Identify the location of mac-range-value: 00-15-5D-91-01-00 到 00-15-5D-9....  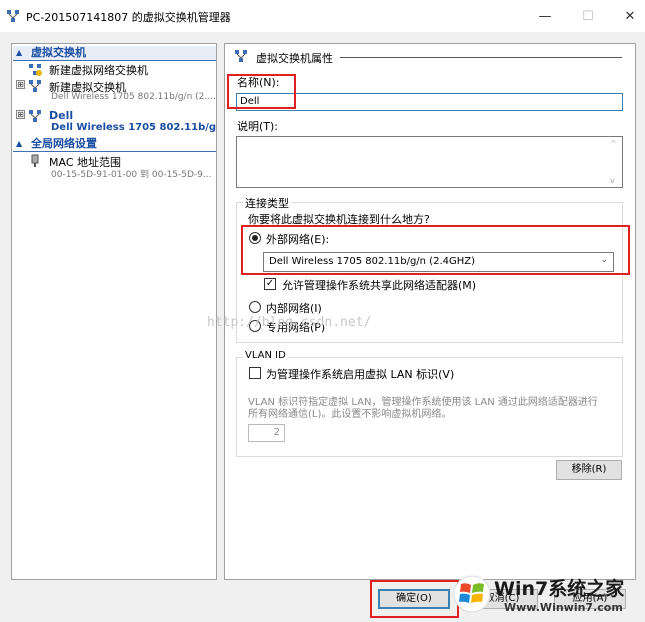
(131, 175).